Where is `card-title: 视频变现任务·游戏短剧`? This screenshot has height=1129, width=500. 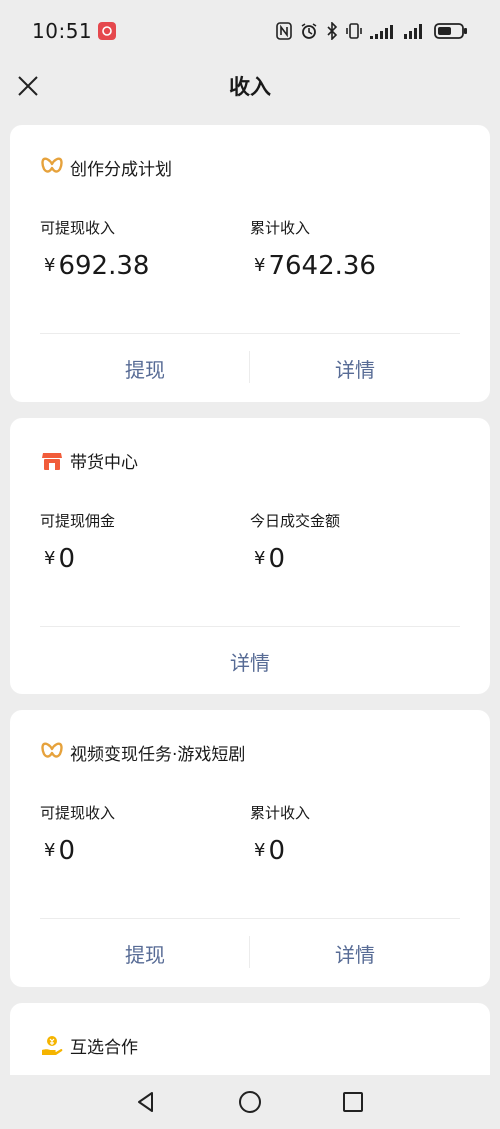
card-title: 视频变现任务·游戏短剧 is located at coordinates (158, 755).